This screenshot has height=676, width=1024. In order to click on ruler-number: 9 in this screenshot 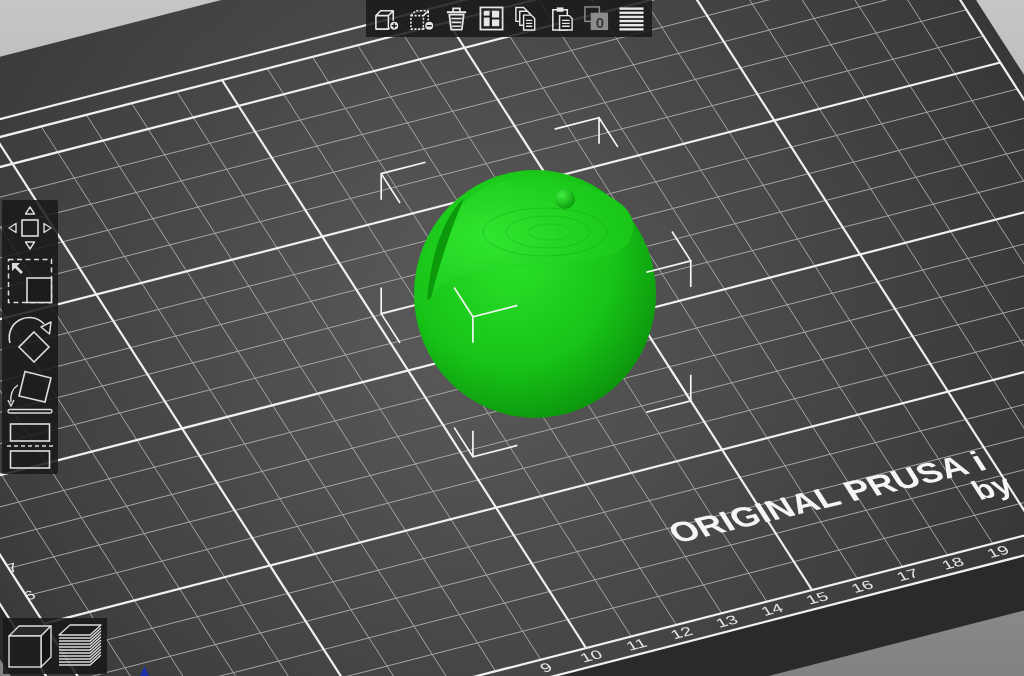, I will do `click(545, 667)`.